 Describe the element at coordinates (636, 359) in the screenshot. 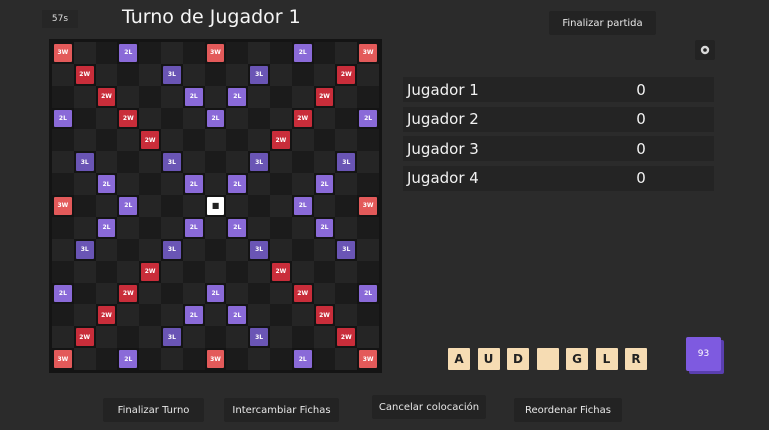

I see `rack-tile: R` at that location.